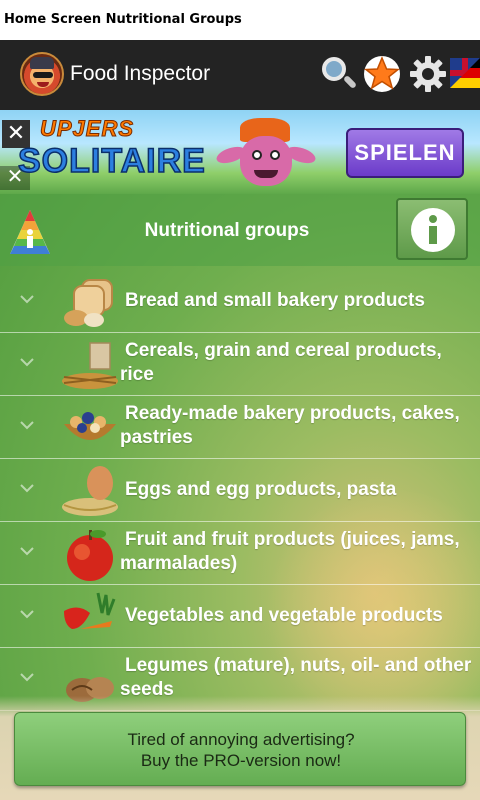  Describe the element at coordinates (123, 19) in the screenshot. I see `screen-title: Home Screen Nutritional Groups` at that location.